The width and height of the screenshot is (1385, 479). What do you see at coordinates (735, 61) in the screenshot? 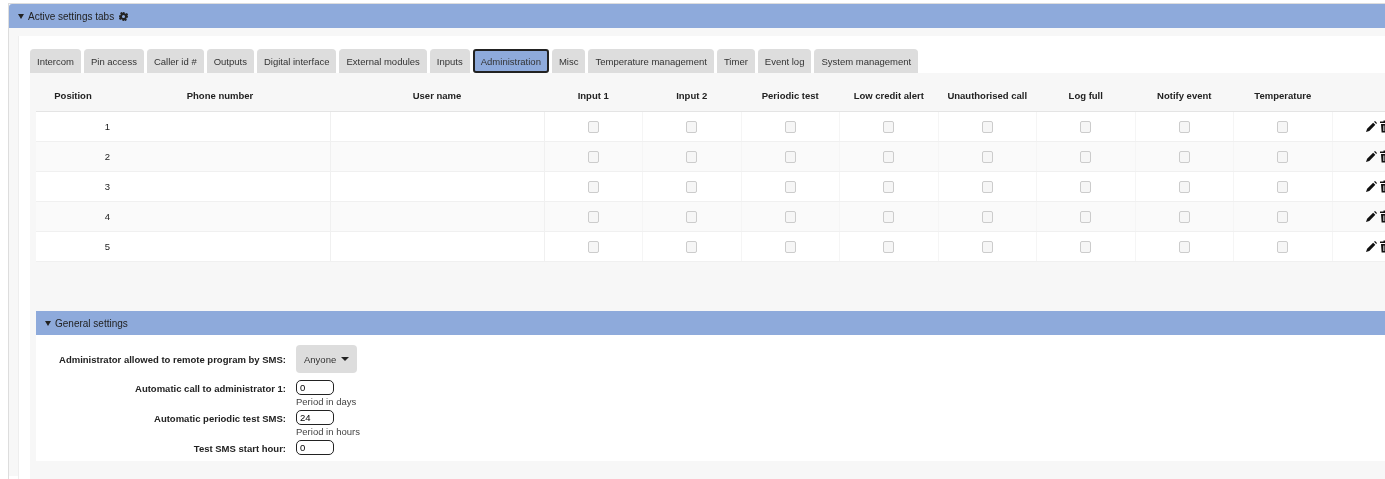
I see `tab: Timer` at bounding box center [735, 61].